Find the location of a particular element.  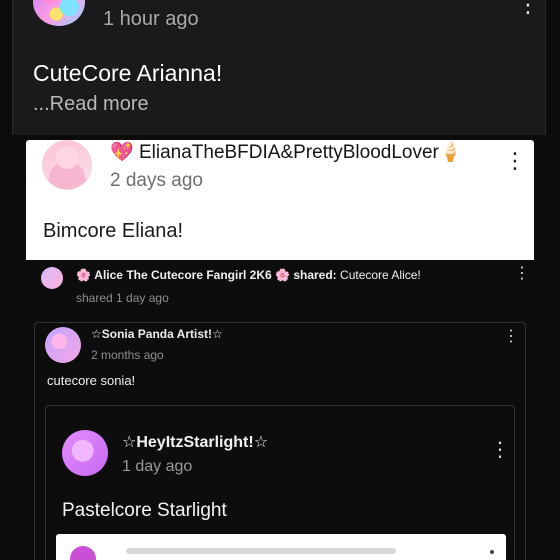

shared-label: shared: is located at coordinates (315, 275).